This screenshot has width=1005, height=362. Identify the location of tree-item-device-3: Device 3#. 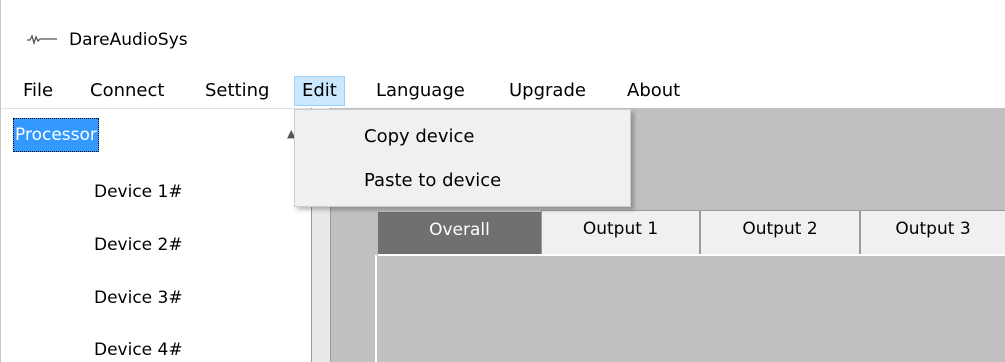
(138, 298).